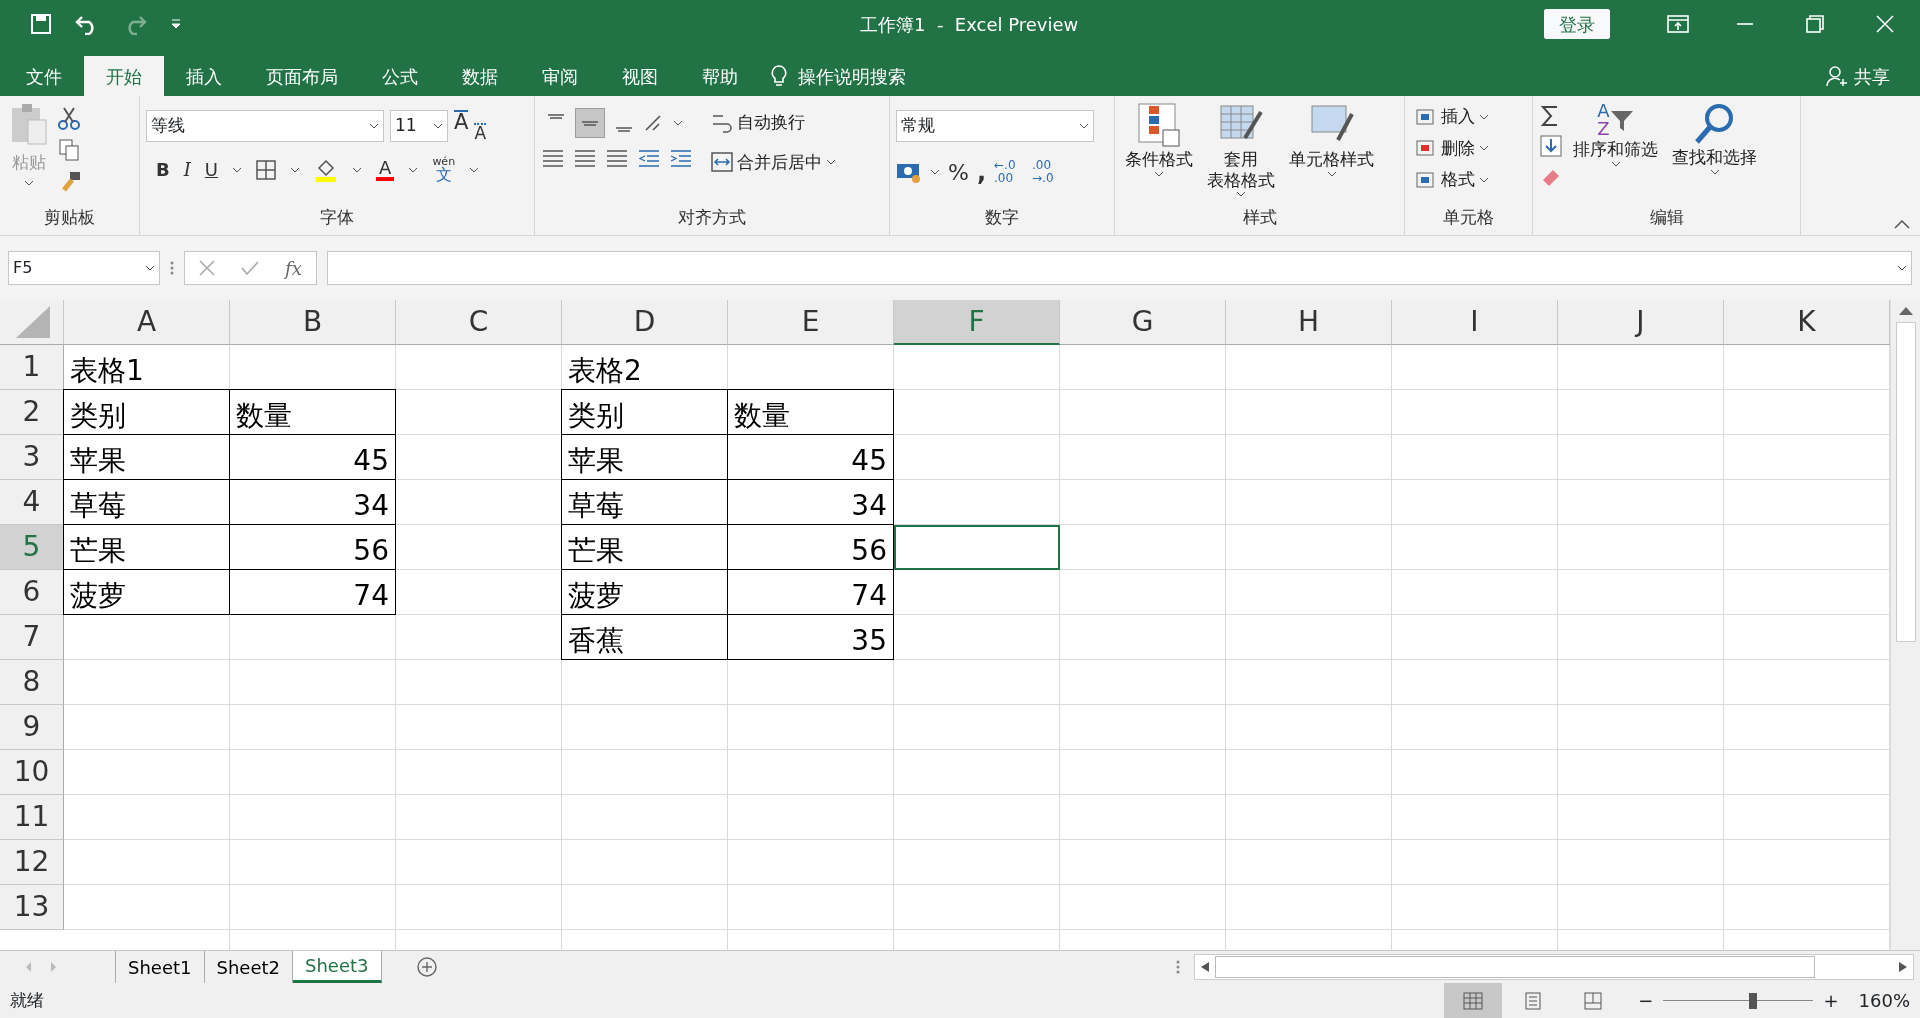  What do you see at coordinates (313, 322) in the screenshot?
I see `column-header: B` at bounding box center [313, 322].